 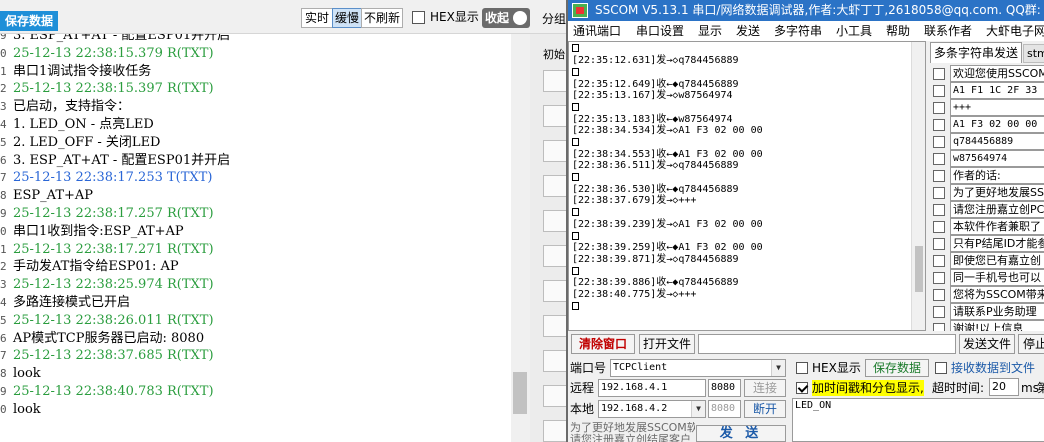 I want to click on multi-string-input: +++, so click(x=997, y=107).